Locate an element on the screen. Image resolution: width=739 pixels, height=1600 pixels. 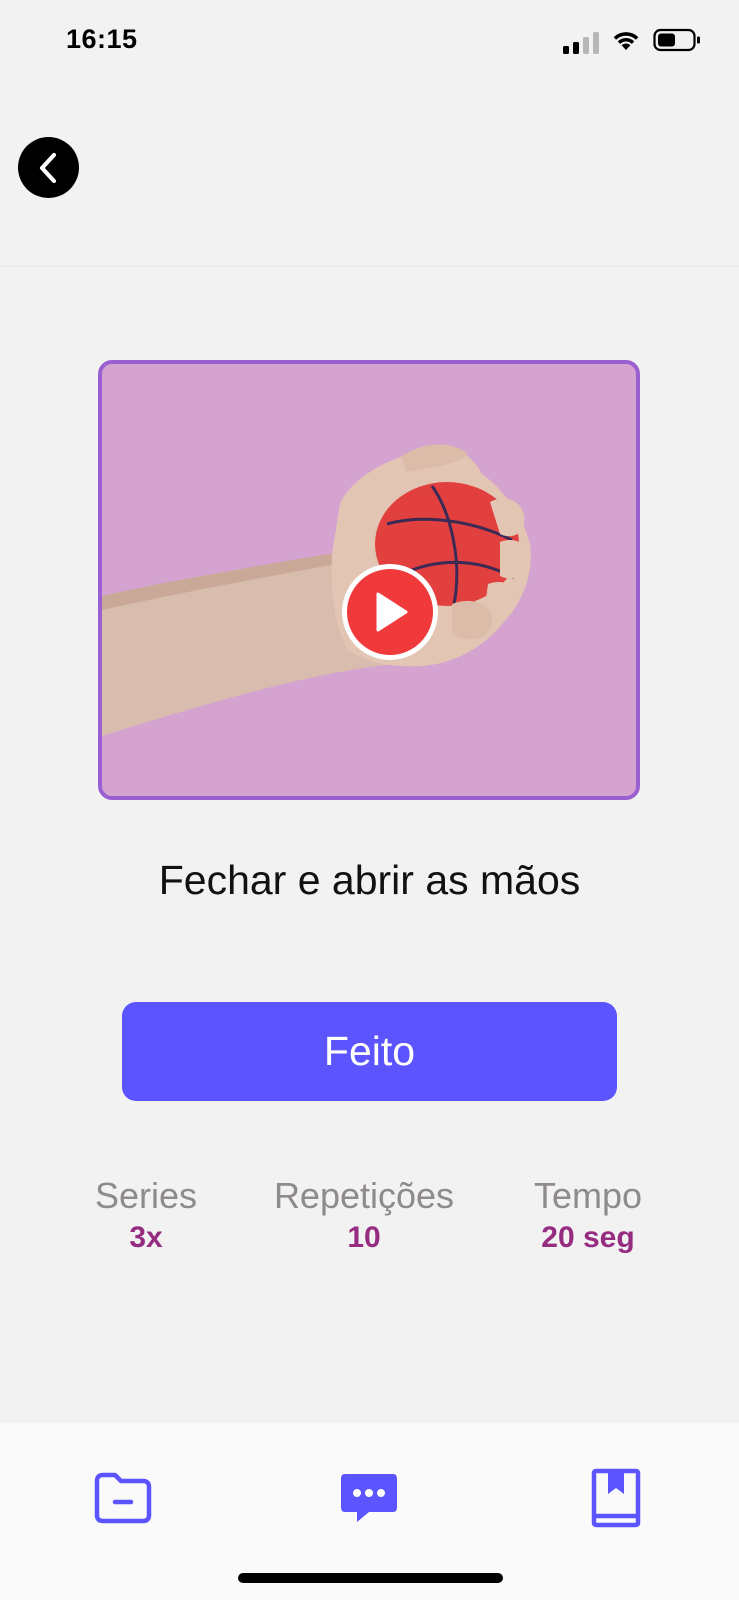
status-icons is located at coordinates (632, 42).